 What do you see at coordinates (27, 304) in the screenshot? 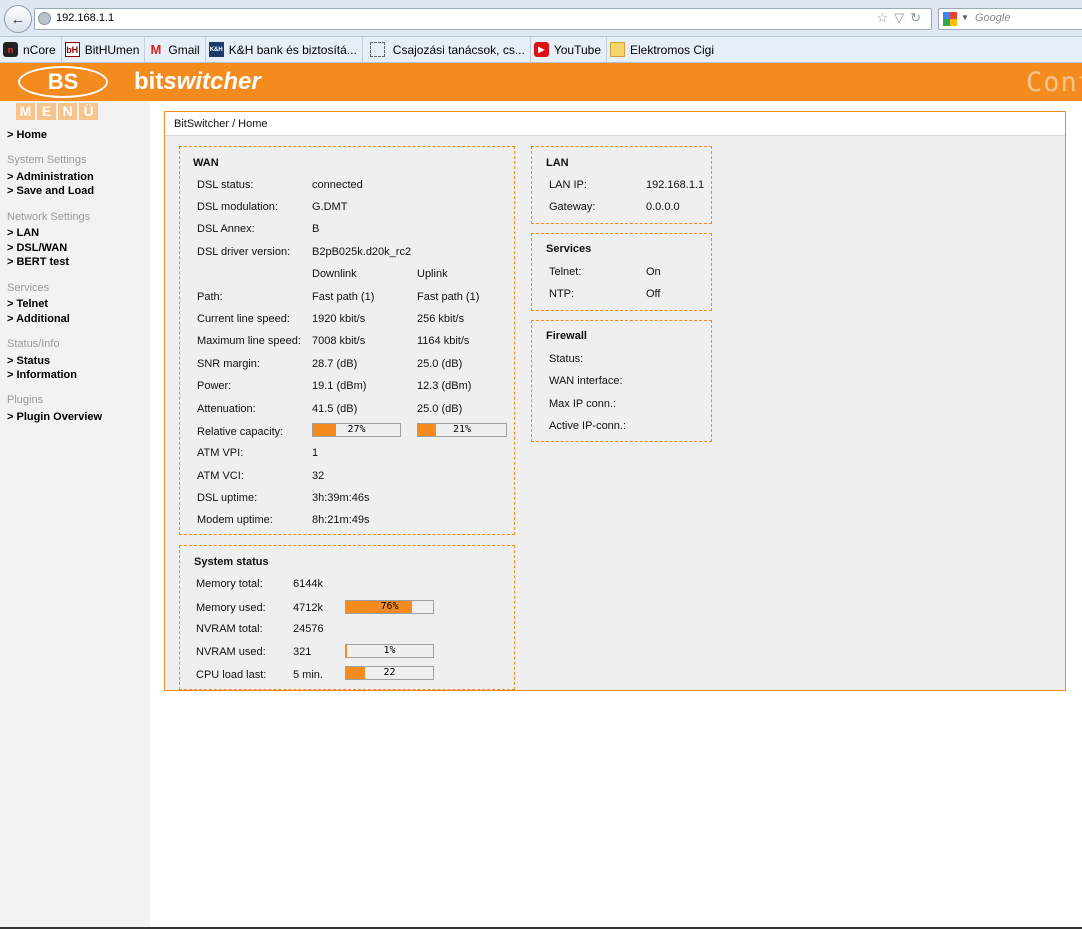
I see `nav-telnet: > Telnet` at bounding box center [27, 304].